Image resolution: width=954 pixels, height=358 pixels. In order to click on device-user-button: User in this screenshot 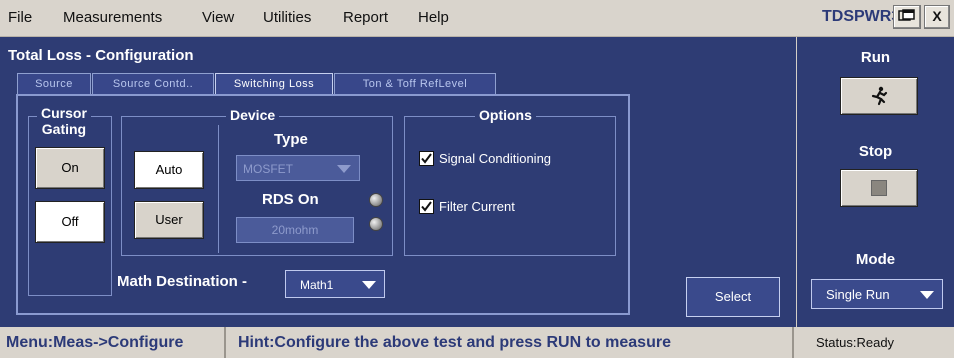, I will do `click(169, 220)`.